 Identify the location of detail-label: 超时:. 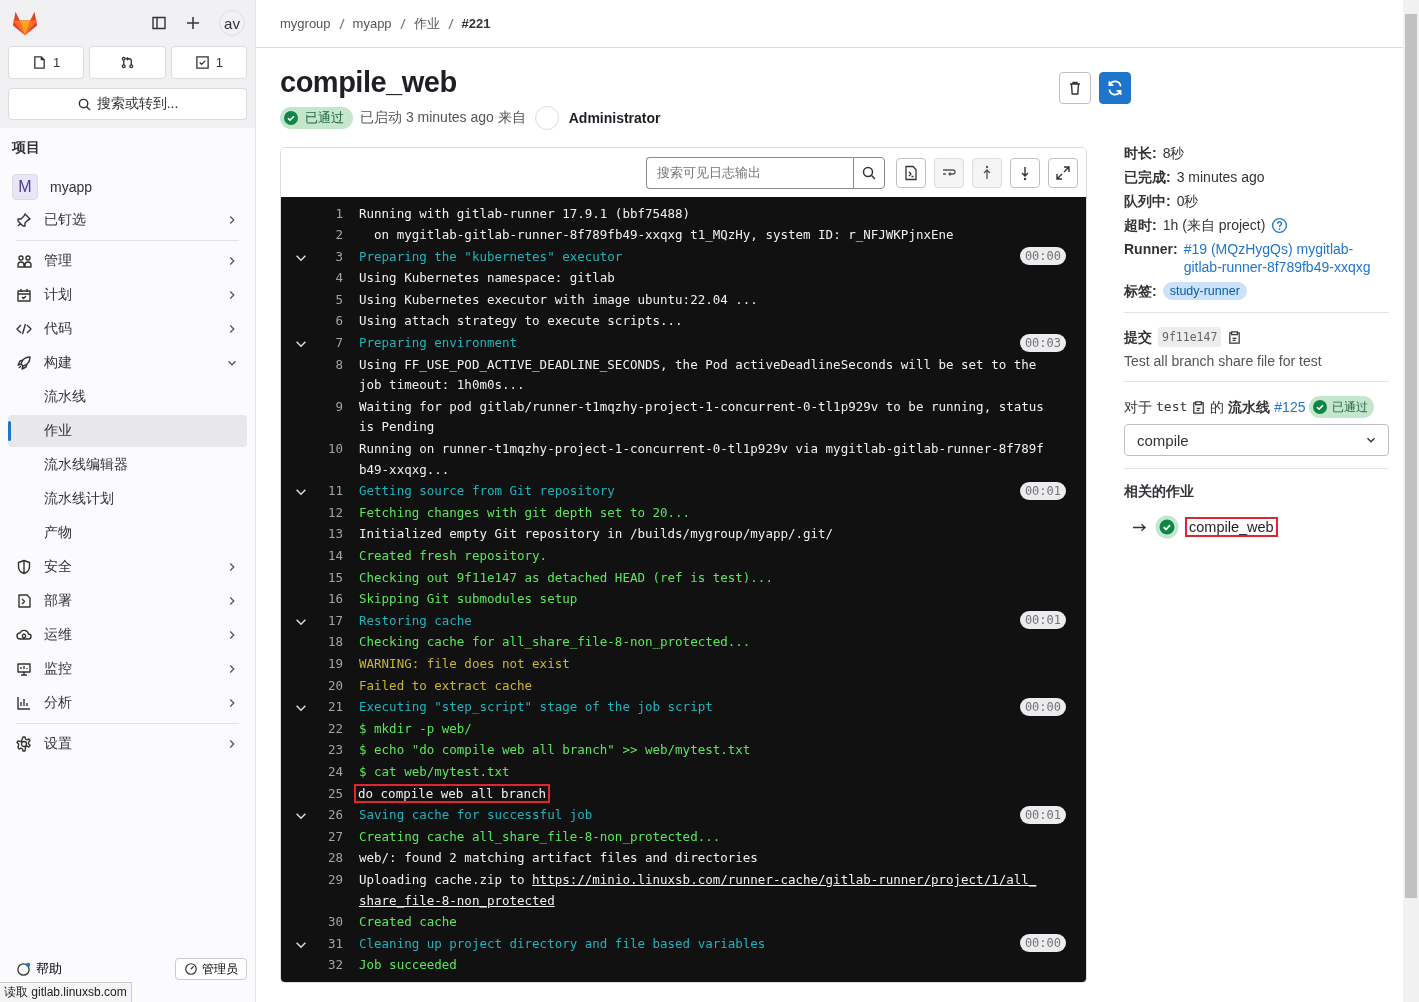
(1140, 225).